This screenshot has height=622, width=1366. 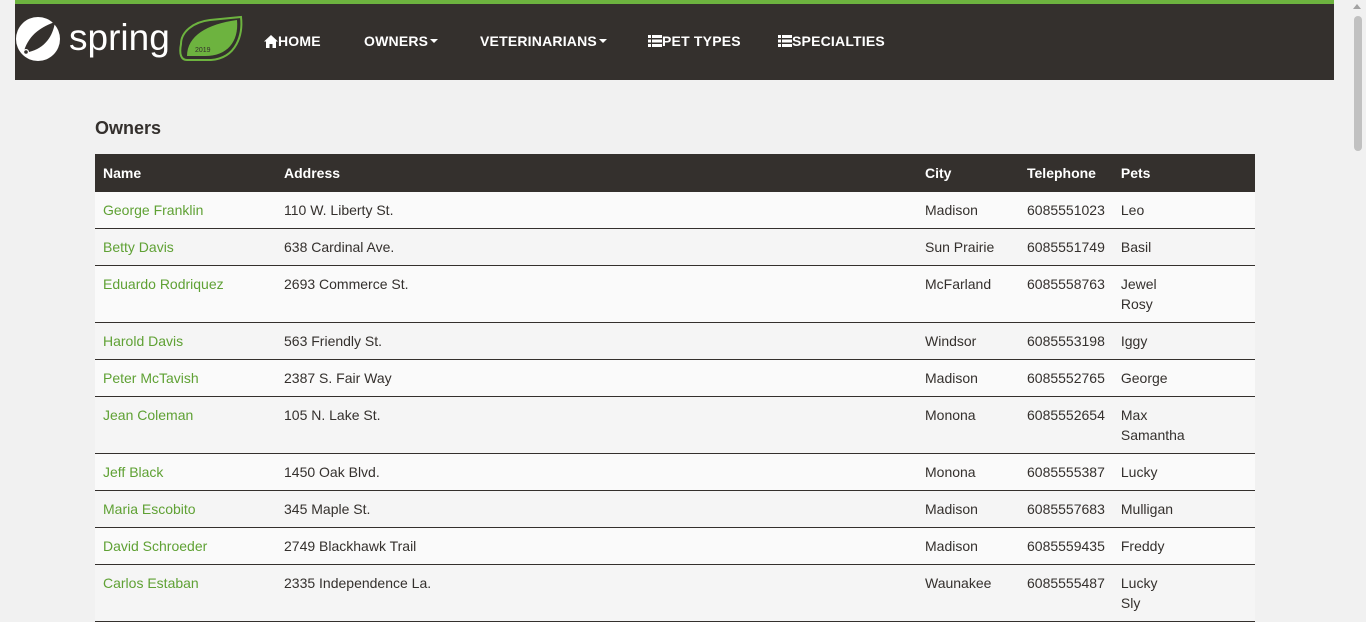 What do you see at coordinates (1357, 306) in the screenshot?
I see `vertical-scrollbar` at bounding box center [1357, 306].